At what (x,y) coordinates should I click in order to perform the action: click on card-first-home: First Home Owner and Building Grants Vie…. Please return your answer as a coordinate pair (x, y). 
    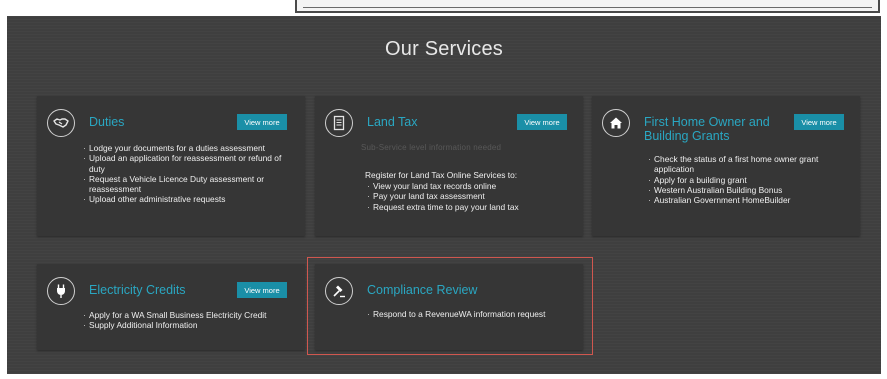
    Looking at the image, I should click on (726, 166).